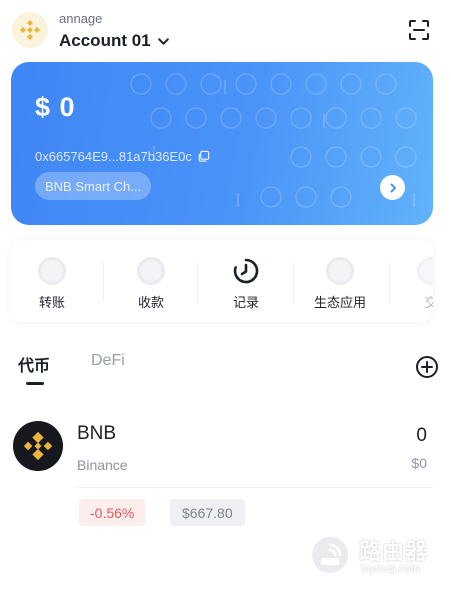 This screenshot has width=451, height=600. Describe the element at coordinates (112, 512) in the screenshot. I see `price-change-badge: -0.56%` at that location.